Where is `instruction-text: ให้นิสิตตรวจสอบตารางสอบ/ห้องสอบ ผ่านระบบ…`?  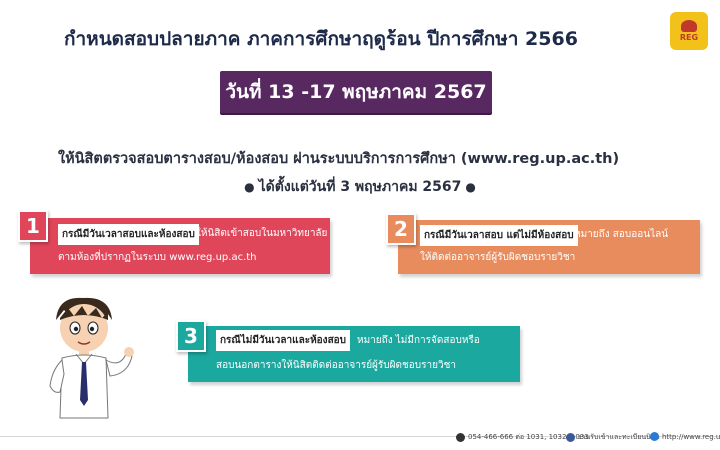
instruction-text: ให้นิสิตตรวจสอบตารางสอบ/ห้องสอบ ผ่านระบบ… is located at coordinates (339, 159).